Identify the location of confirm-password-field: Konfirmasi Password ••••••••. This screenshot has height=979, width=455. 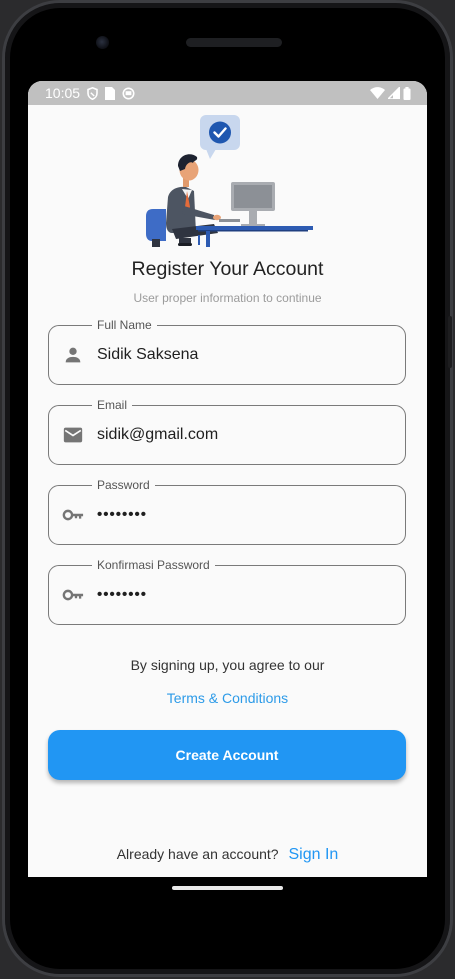
(227, 591).